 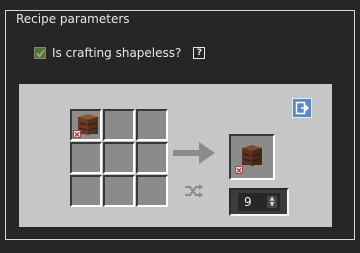 What do you see at coordinates (272, 202) in the screenshot?
I see `stepper-icon: ▲ ▼` at bounding box center [272, 202].